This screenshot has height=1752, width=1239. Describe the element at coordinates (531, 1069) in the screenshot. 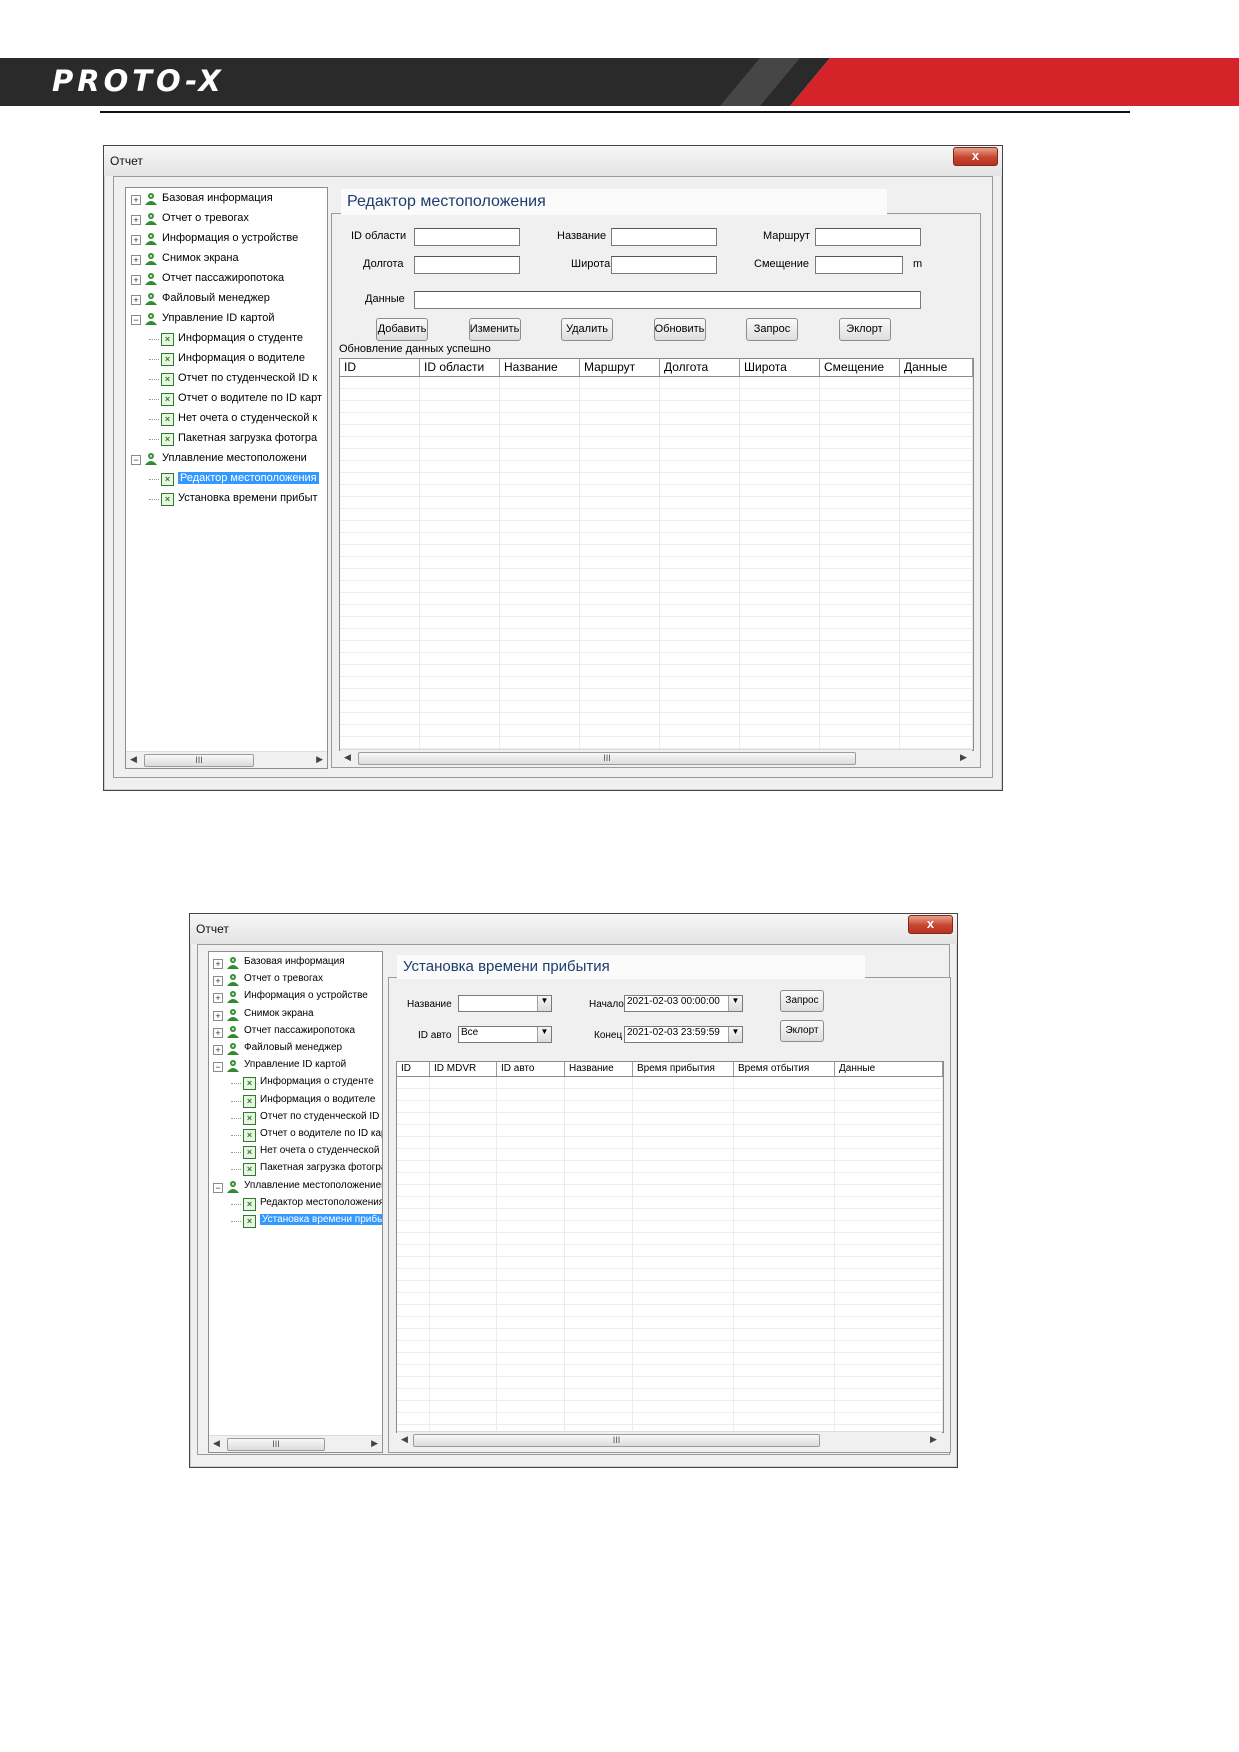

I see `column-header: ID авто` at that location.